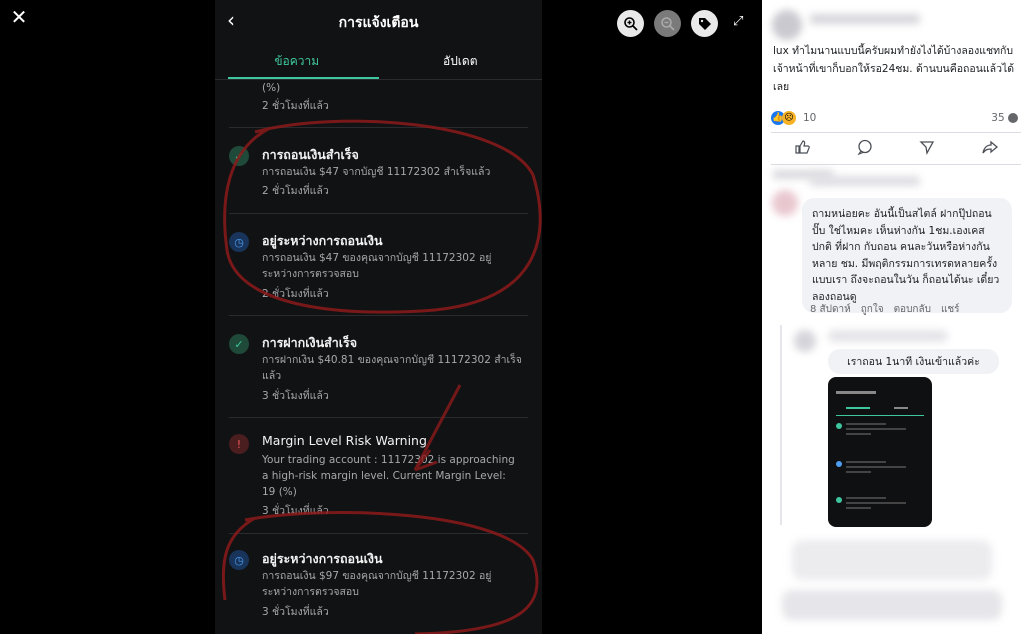 This screenshot has height=634, width=1024. I want to click on comment-meta: 8 สัปดาห์ ถูกใจ ตอบกลับ แชร์, so click(885, 309).